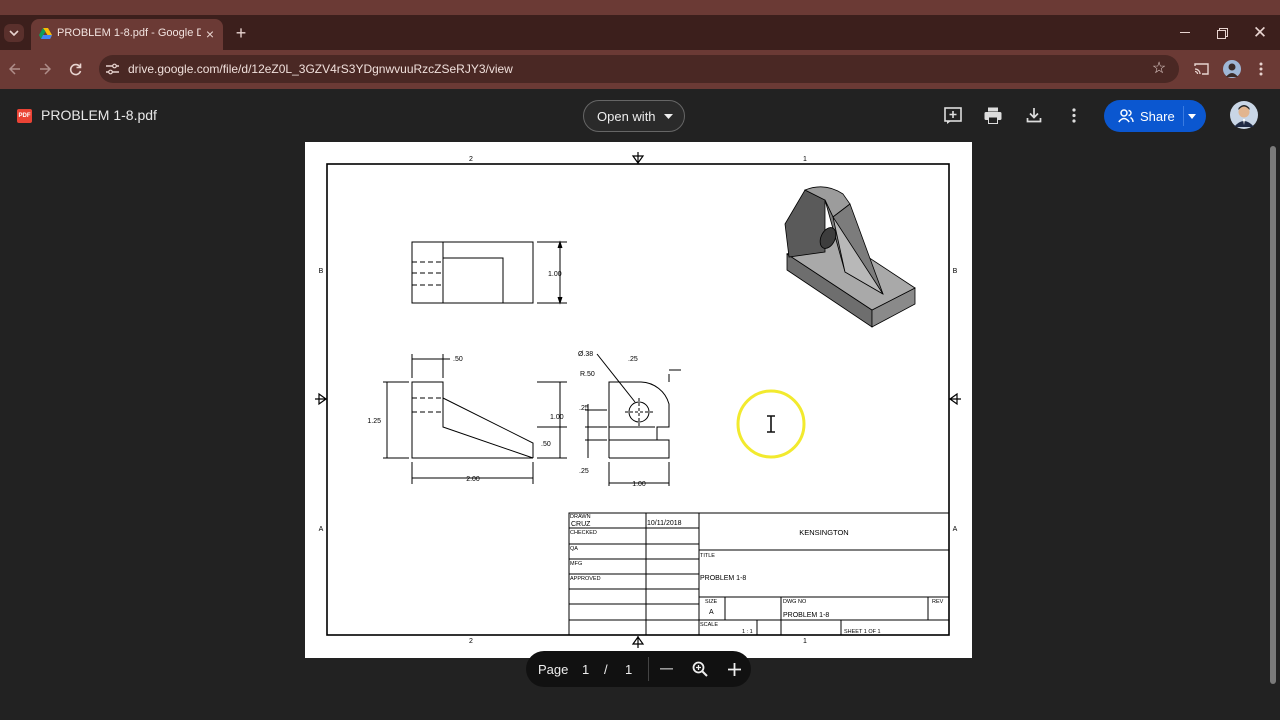  I want to click on dimension-label: R.50, so click(587, 374).